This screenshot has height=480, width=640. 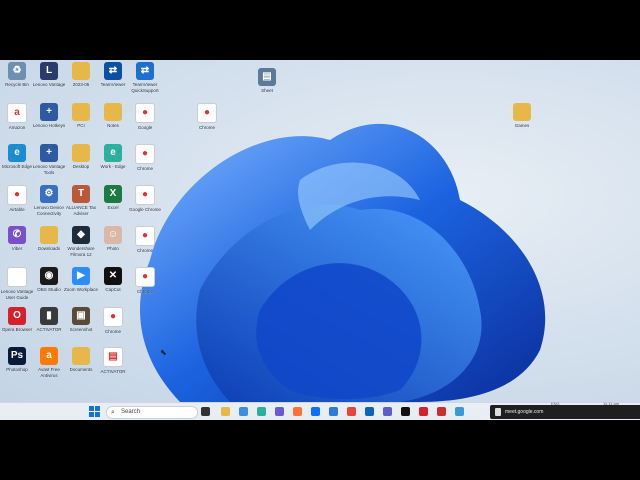 What do you see at coordinates (565, 412) in the screenshot?
I see `notification-toast: meet.google.com` at bounding box center [565, 412].